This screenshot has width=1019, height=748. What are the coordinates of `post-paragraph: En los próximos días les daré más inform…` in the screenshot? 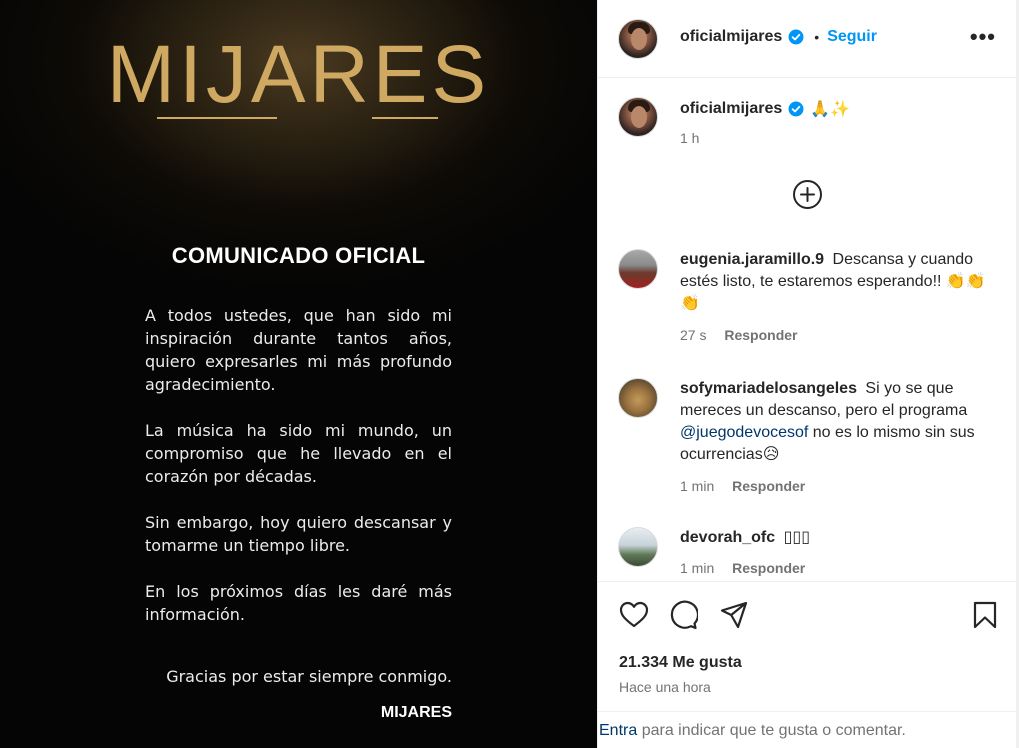 It's located at (298, 603).